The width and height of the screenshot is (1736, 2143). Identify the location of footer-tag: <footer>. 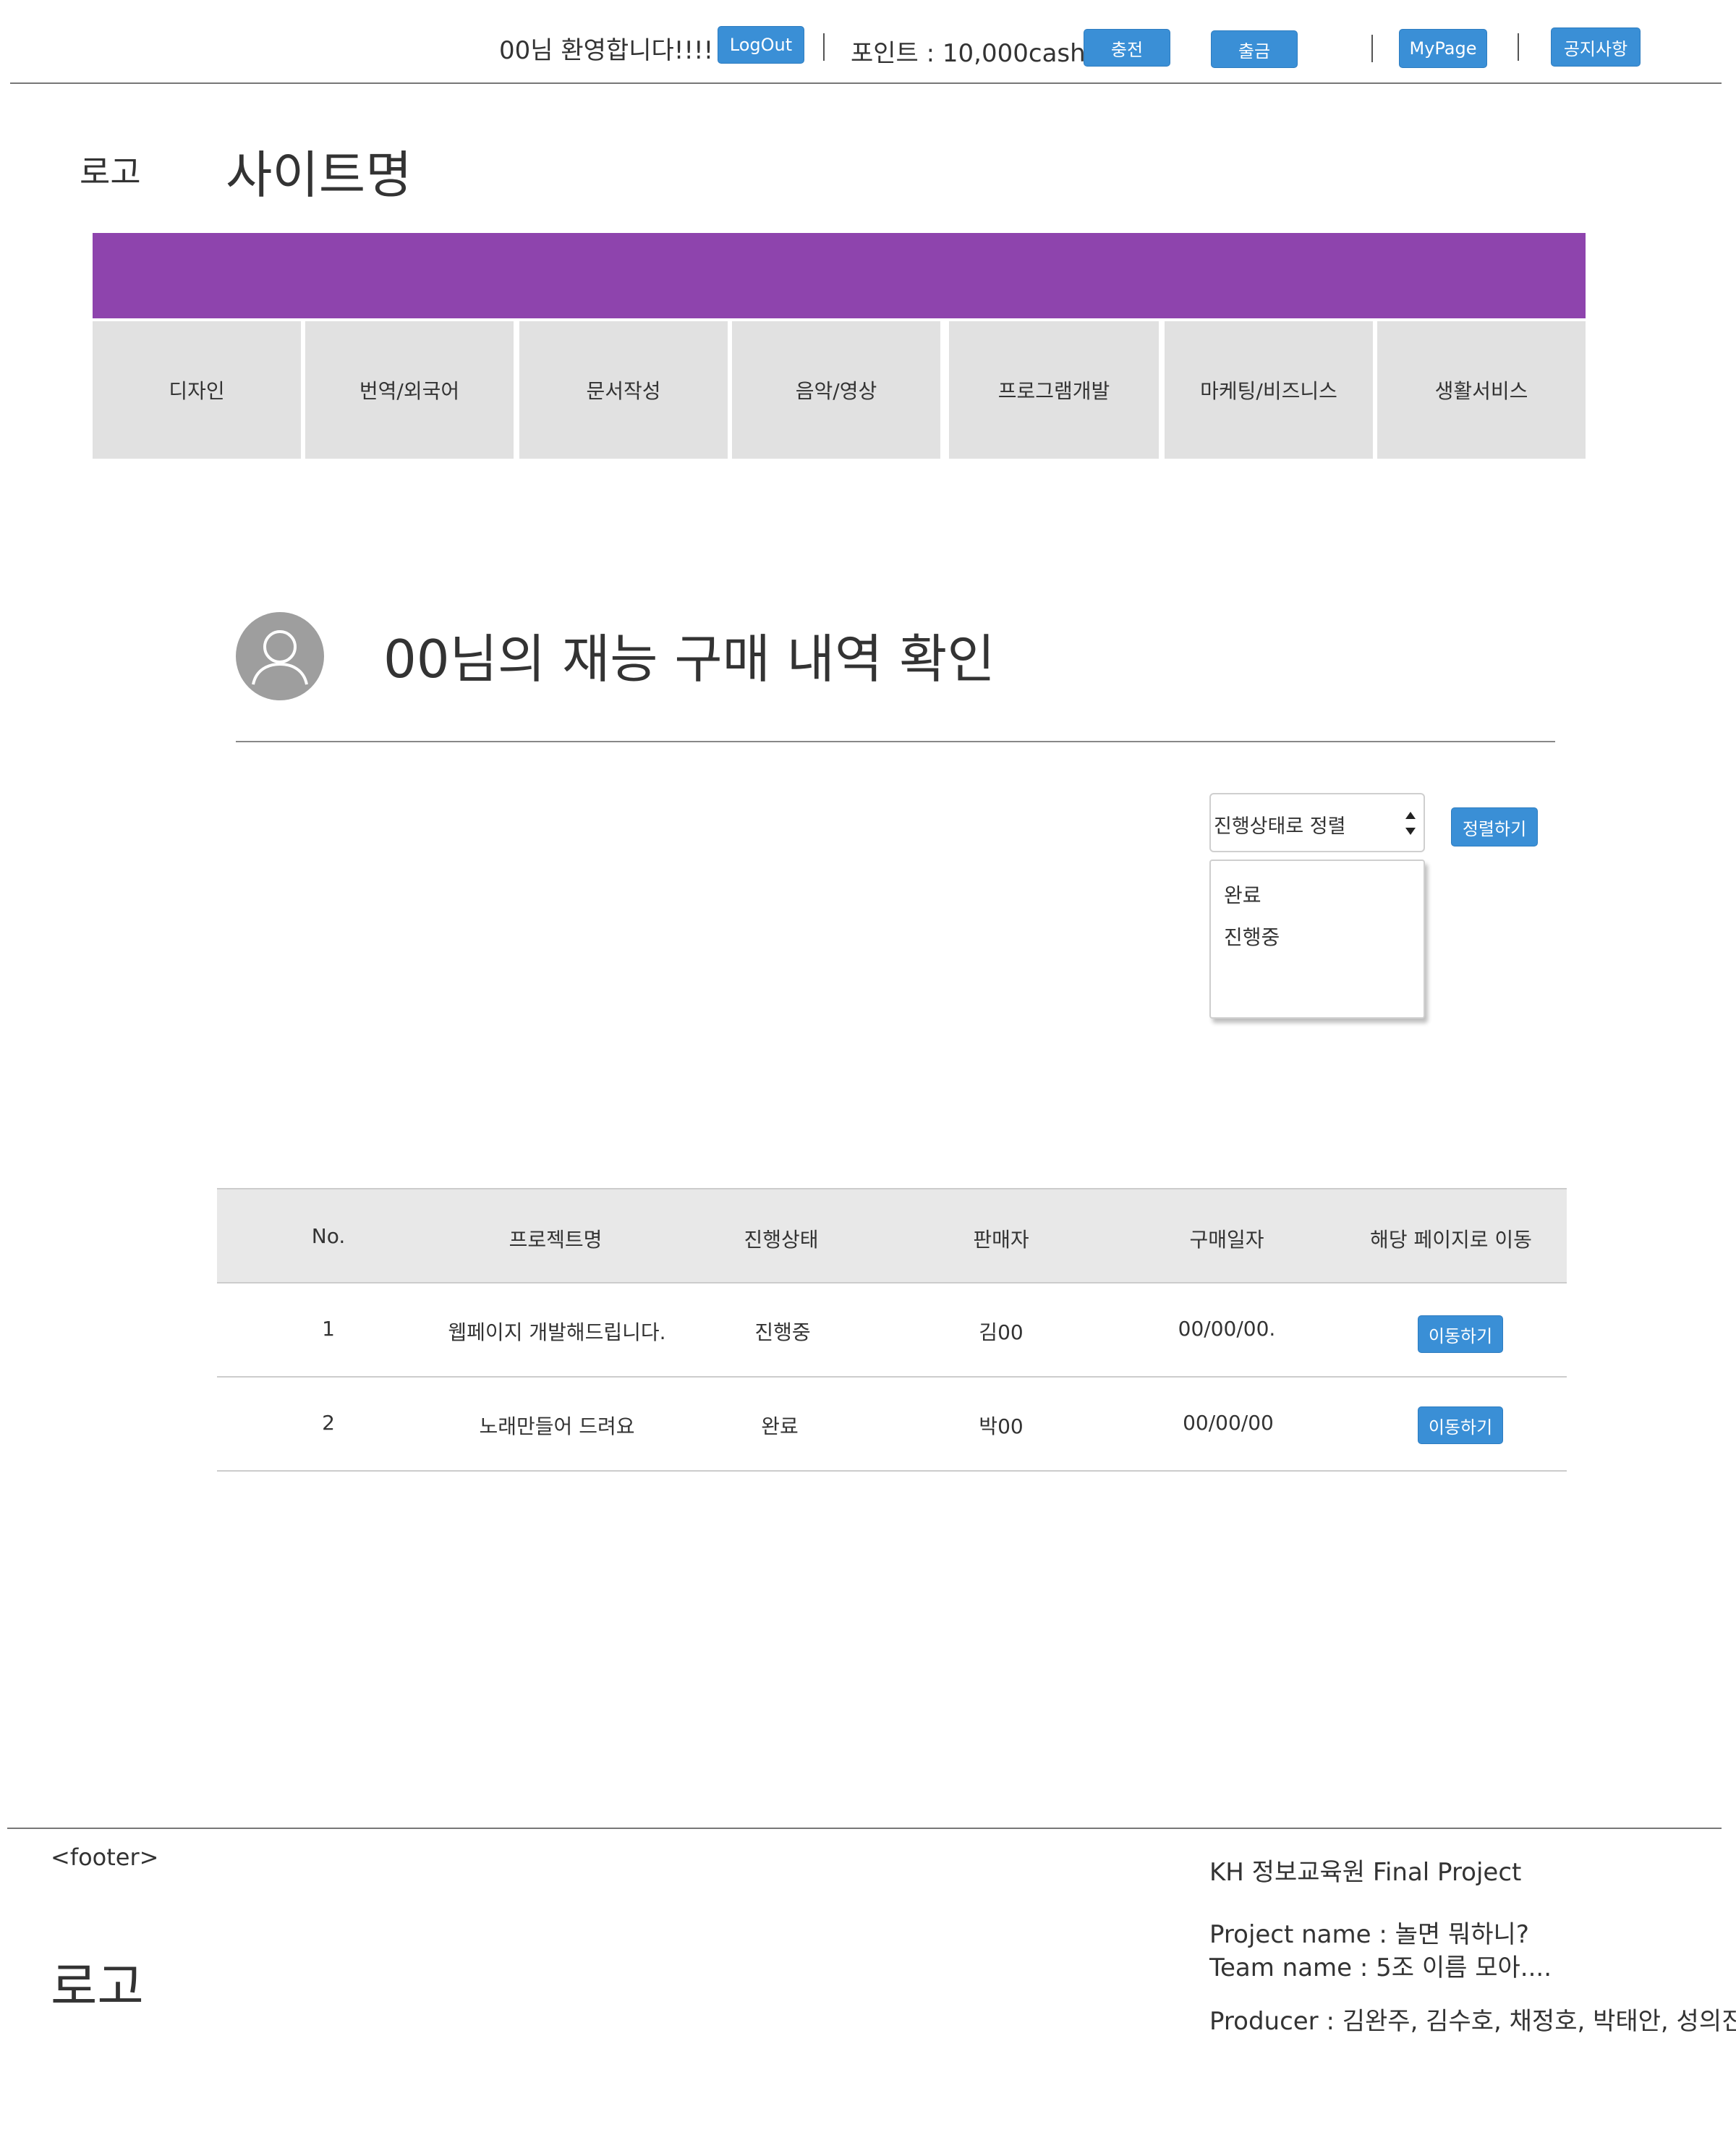
(105, 1857).